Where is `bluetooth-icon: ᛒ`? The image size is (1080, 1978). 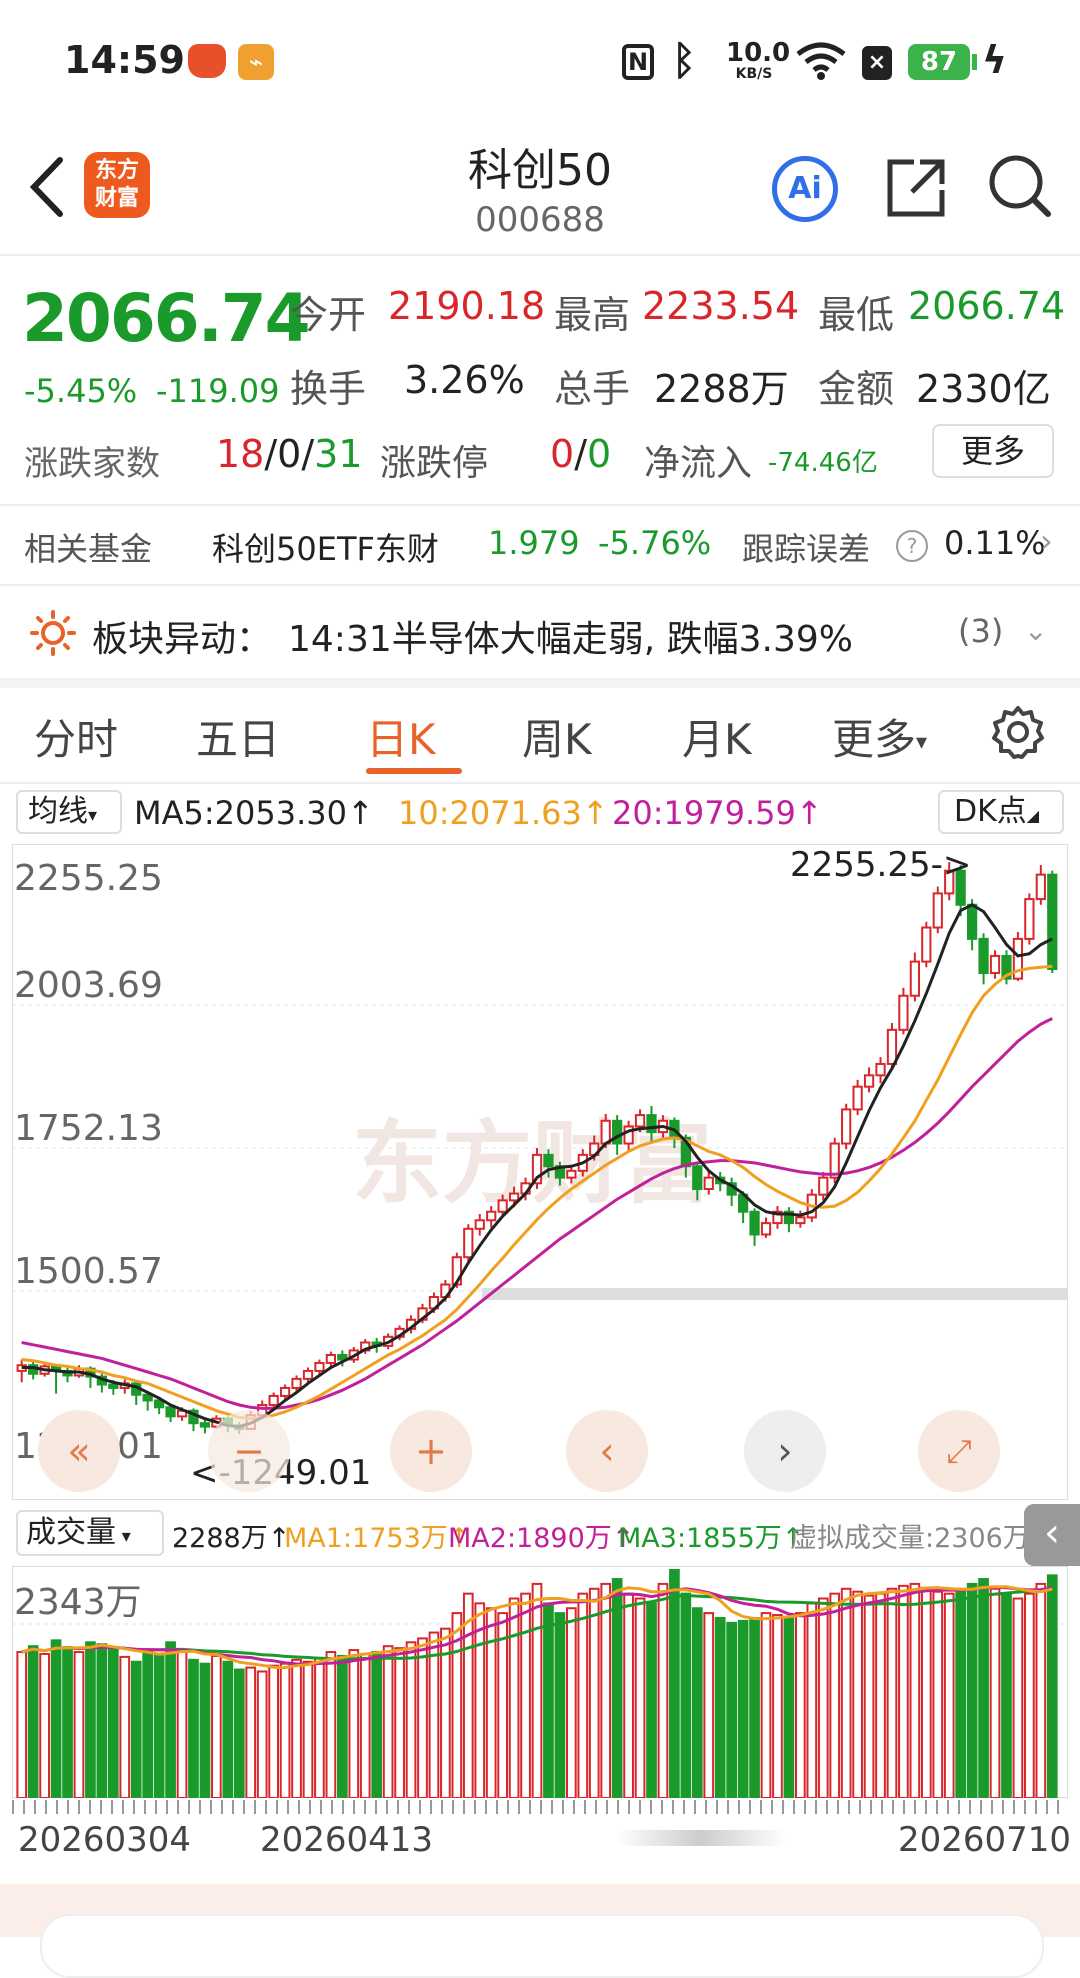 bluetooth-icon: ᛒ is located at coordinates (684, 61).